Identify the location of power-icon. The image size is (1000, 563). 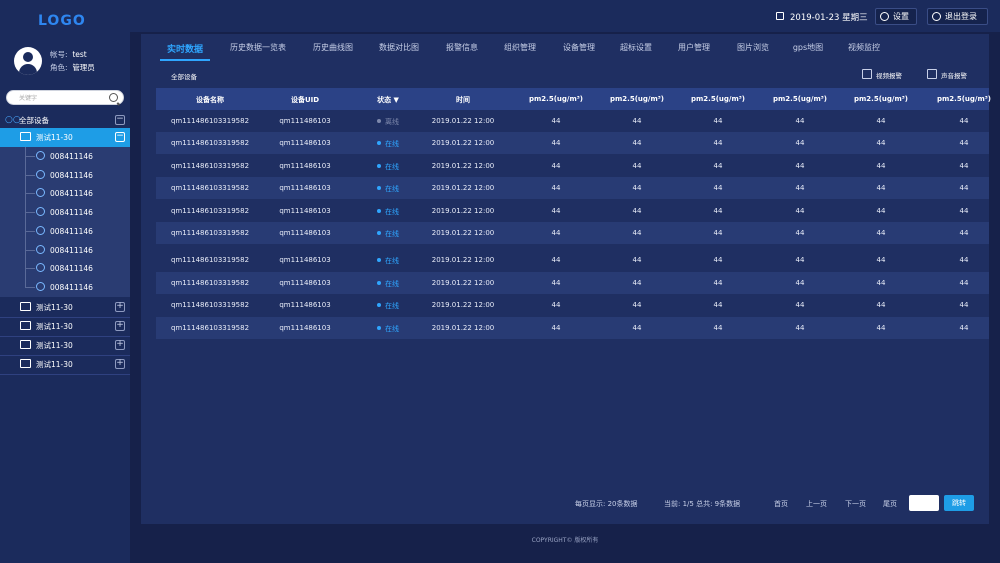
(936, 16).